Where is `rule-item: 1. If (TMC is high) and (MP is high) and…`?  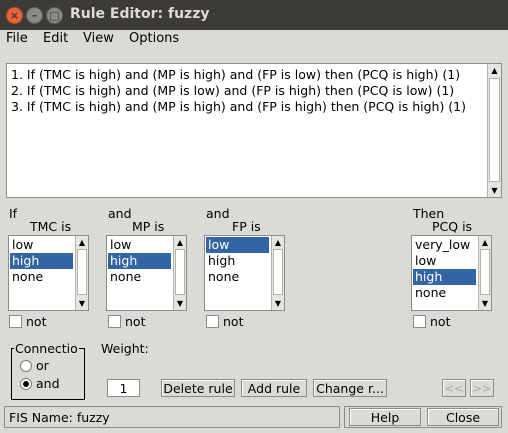 rule-item: 1. If (TMC is high) and (MP is high) and… is located at coordinates (235, 74).